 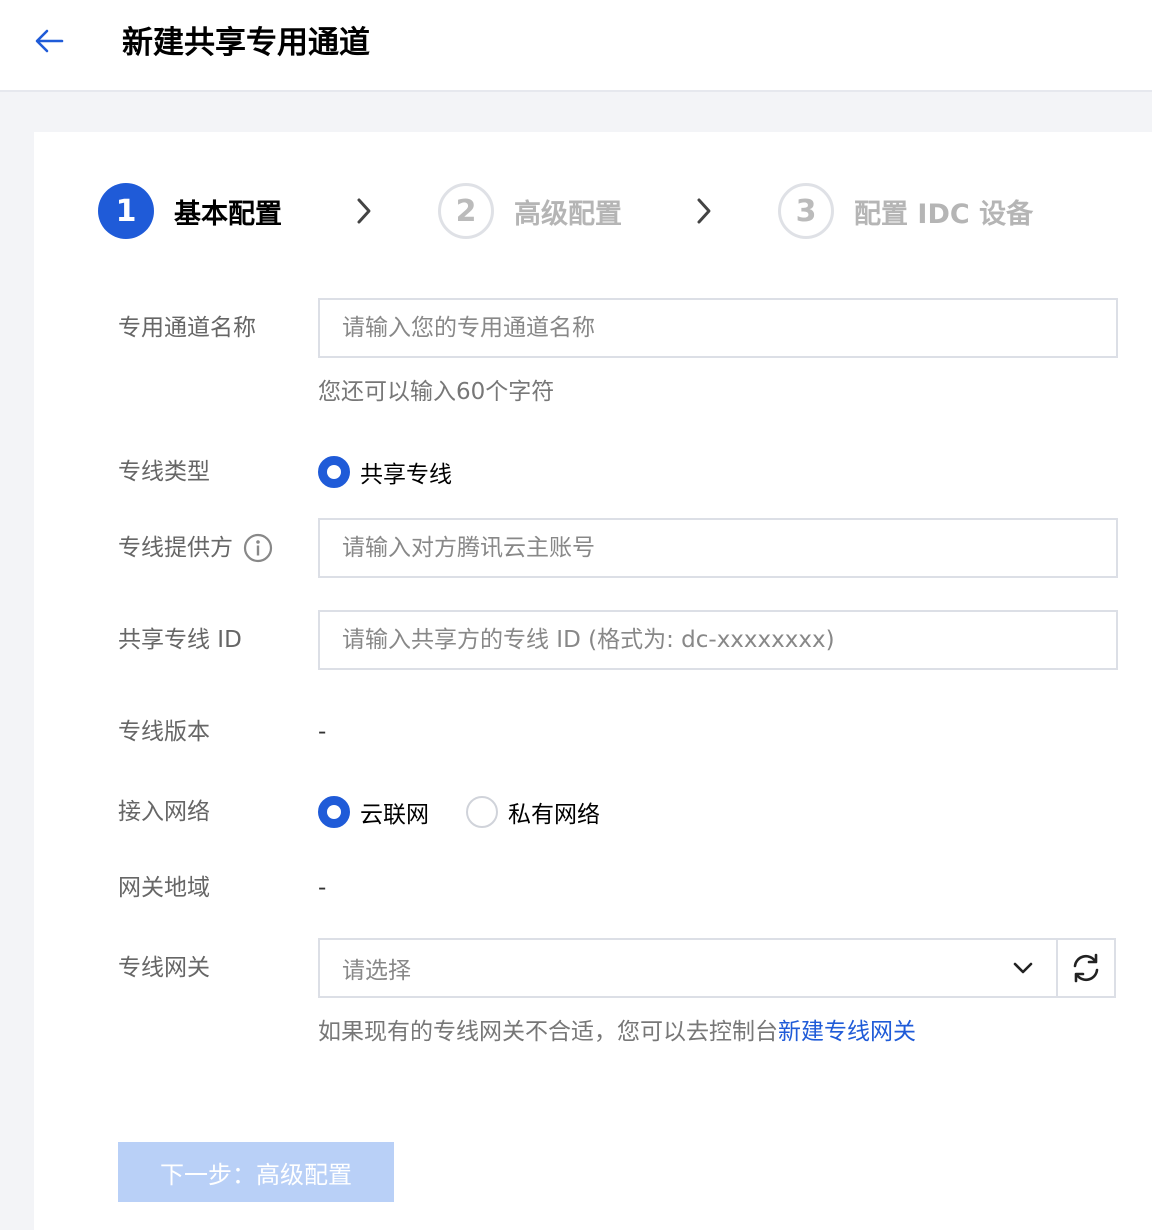 I want to click on next-step-button: 下一步：高级配置, so click(x=256, y=1172).